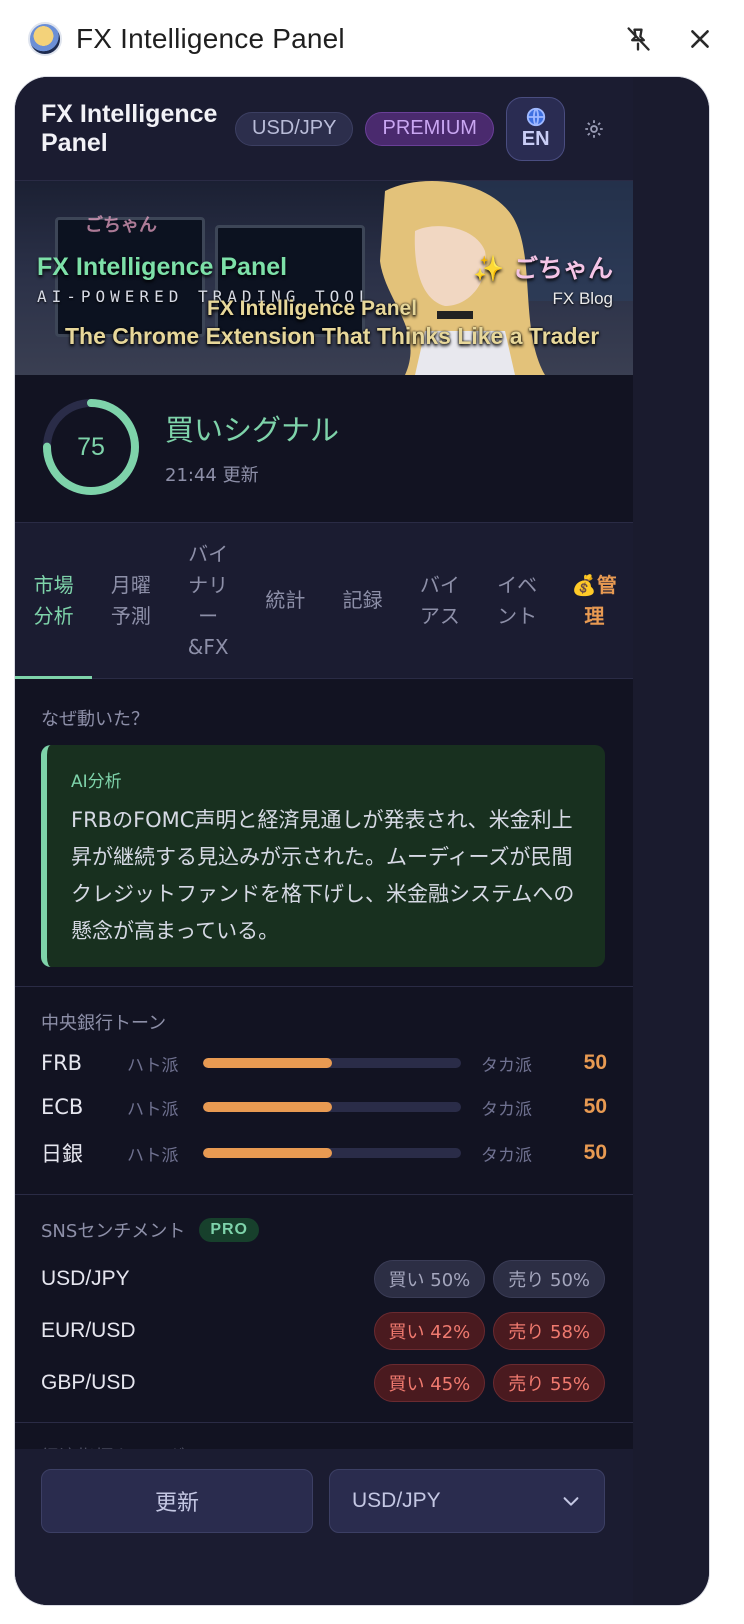 The height and width of the screenshot is (1624, 744). Describe the element at coordinates (323, 1331) in the screenshot. I see `sentiment-row: EUR/USD 買い 42% 売り 58%` at that location.